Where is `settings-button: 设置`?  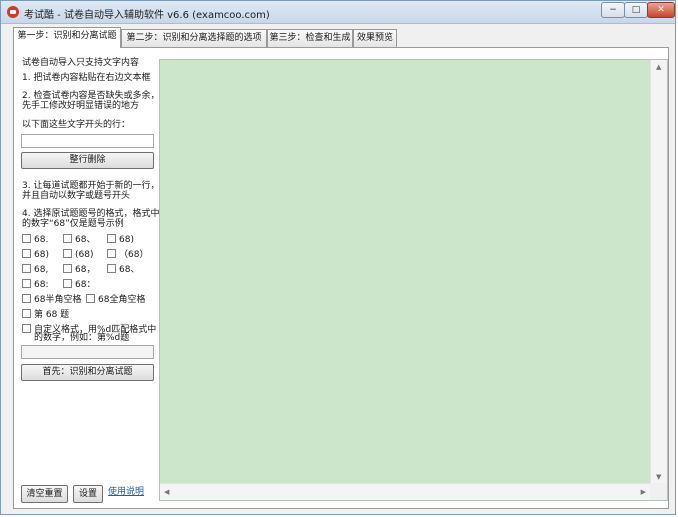 settings-button: 设置 is located at coordinates (88, 494).